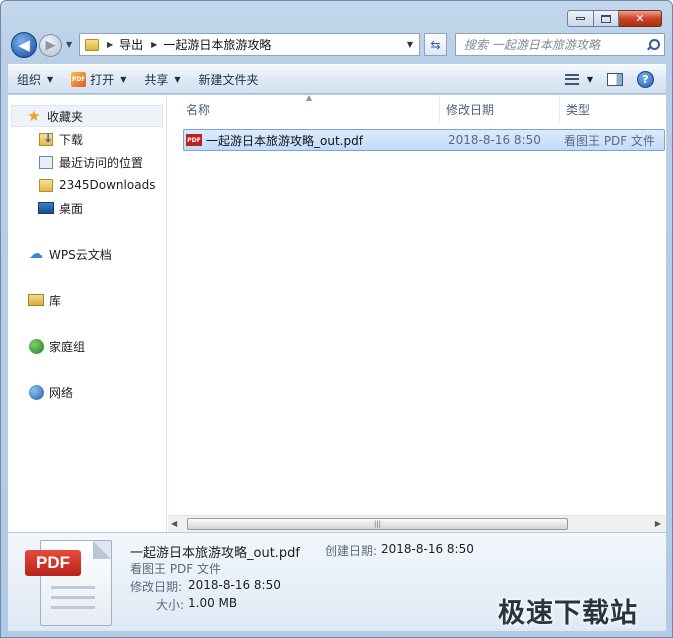 The width and height of the screenshot is (673, 638). What do you see at coordinates (36, 300) in the screenshot?
I see `library-icon` at bounding box center [36, 300].